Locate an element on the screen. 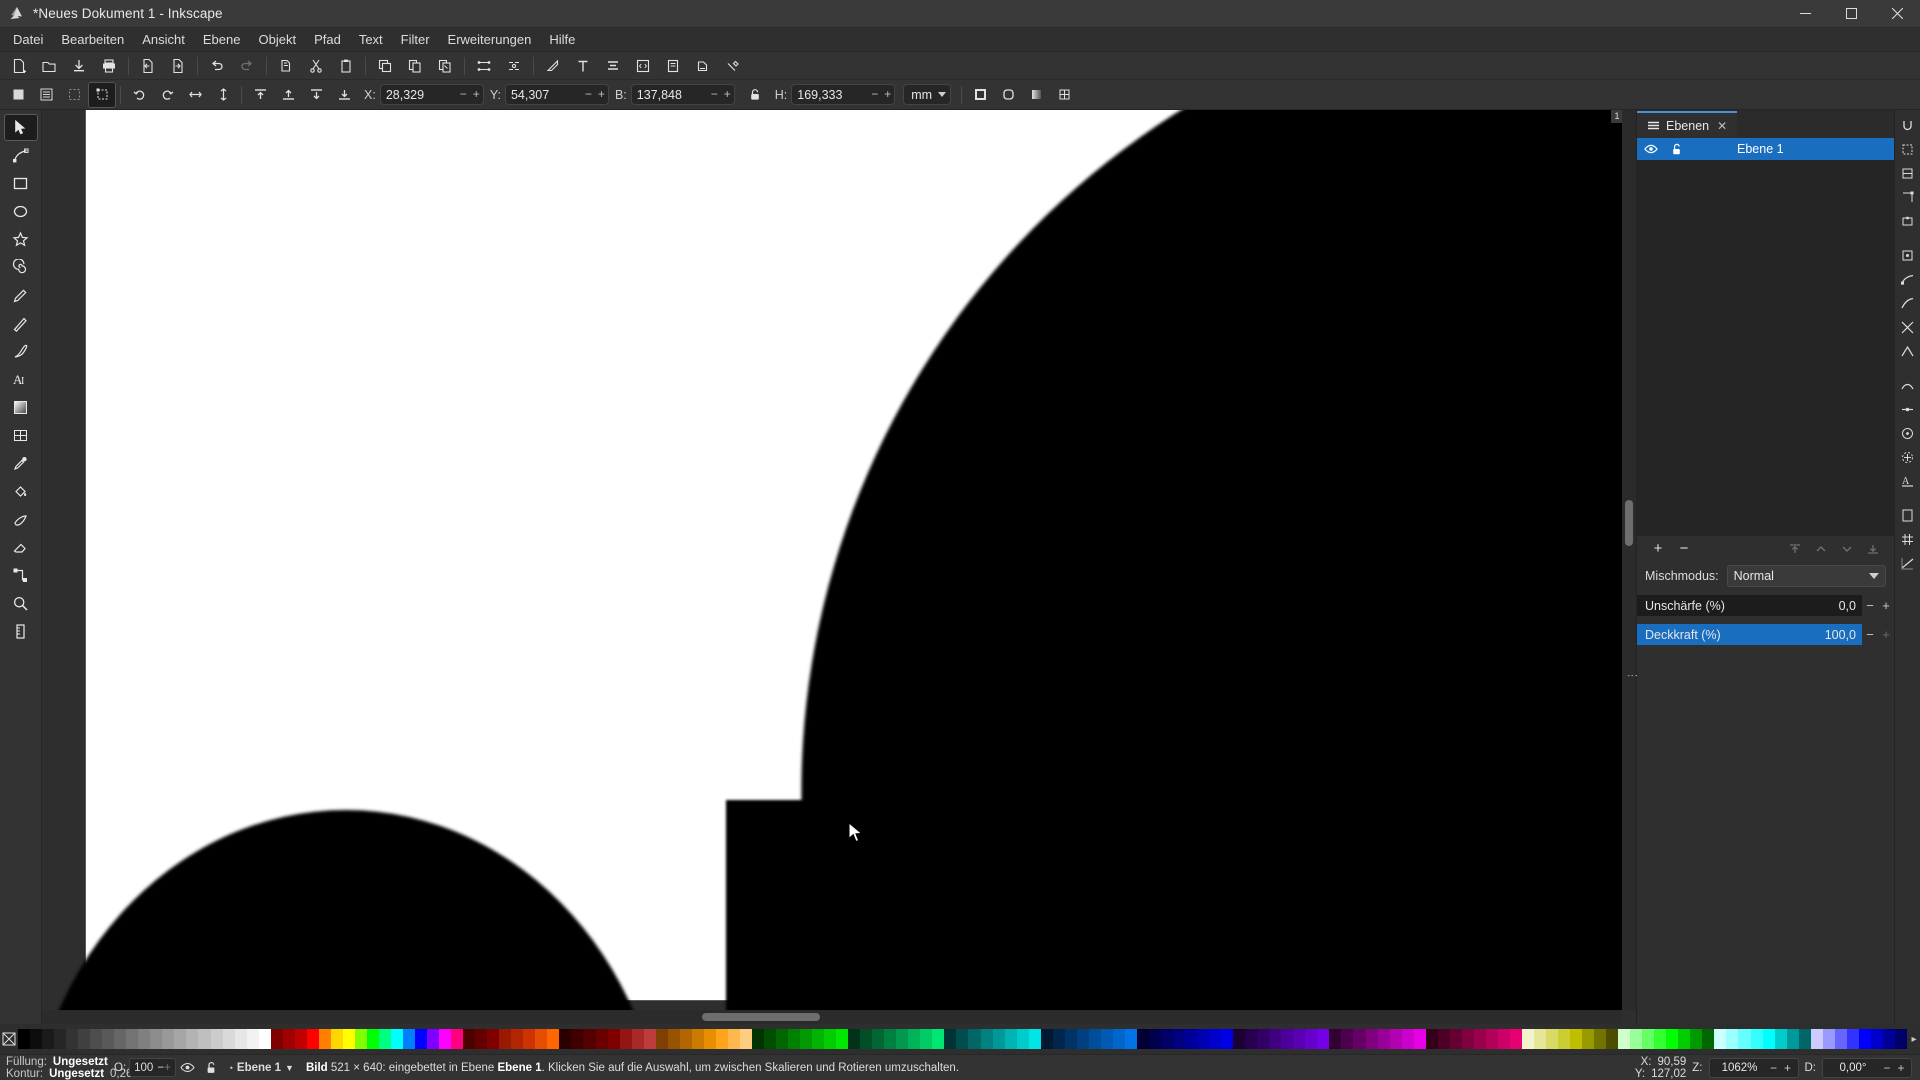  clone-icon is located at coordinates (415, 66).